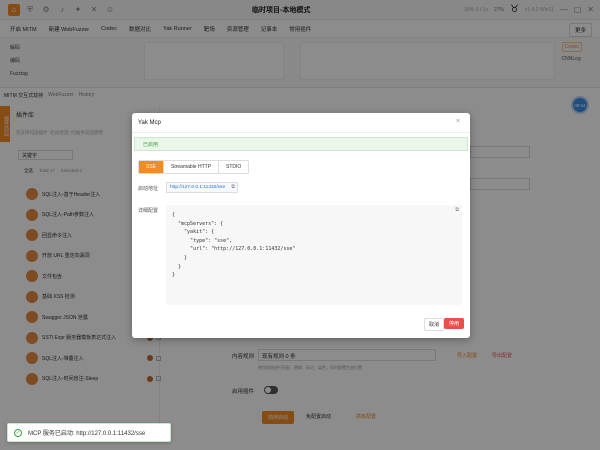 This screenshot has width=600, height=450. Describe the element at coordinates (458, 121) in the screenshot. I see `close-icon: ×` at that location.